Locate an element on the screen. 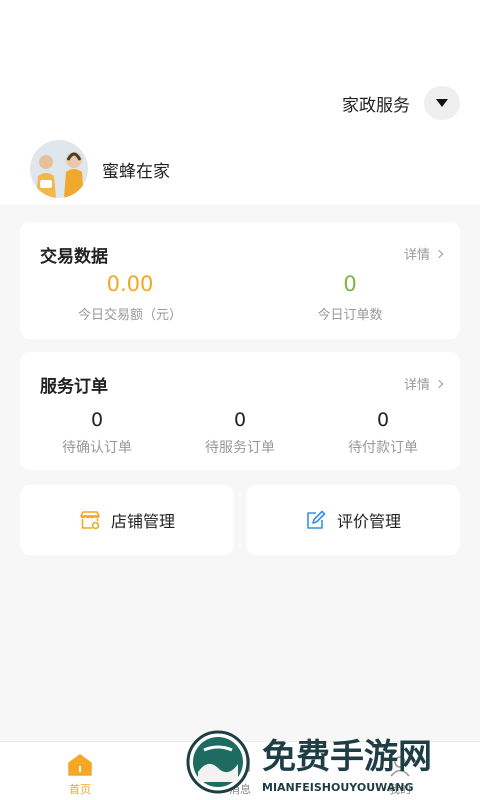 This screenshot has height=800, width=480. orders-details-link: 详情 is located at coordinates (423, 383).